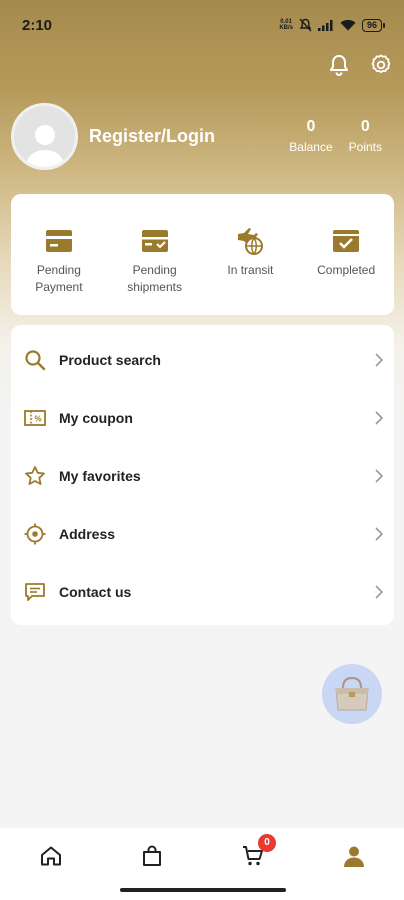 This screenshot has width=404, height=900. Describe the element at coordinates (251, 241) in the screenshot. I see `plane-globe-icon` at that location.